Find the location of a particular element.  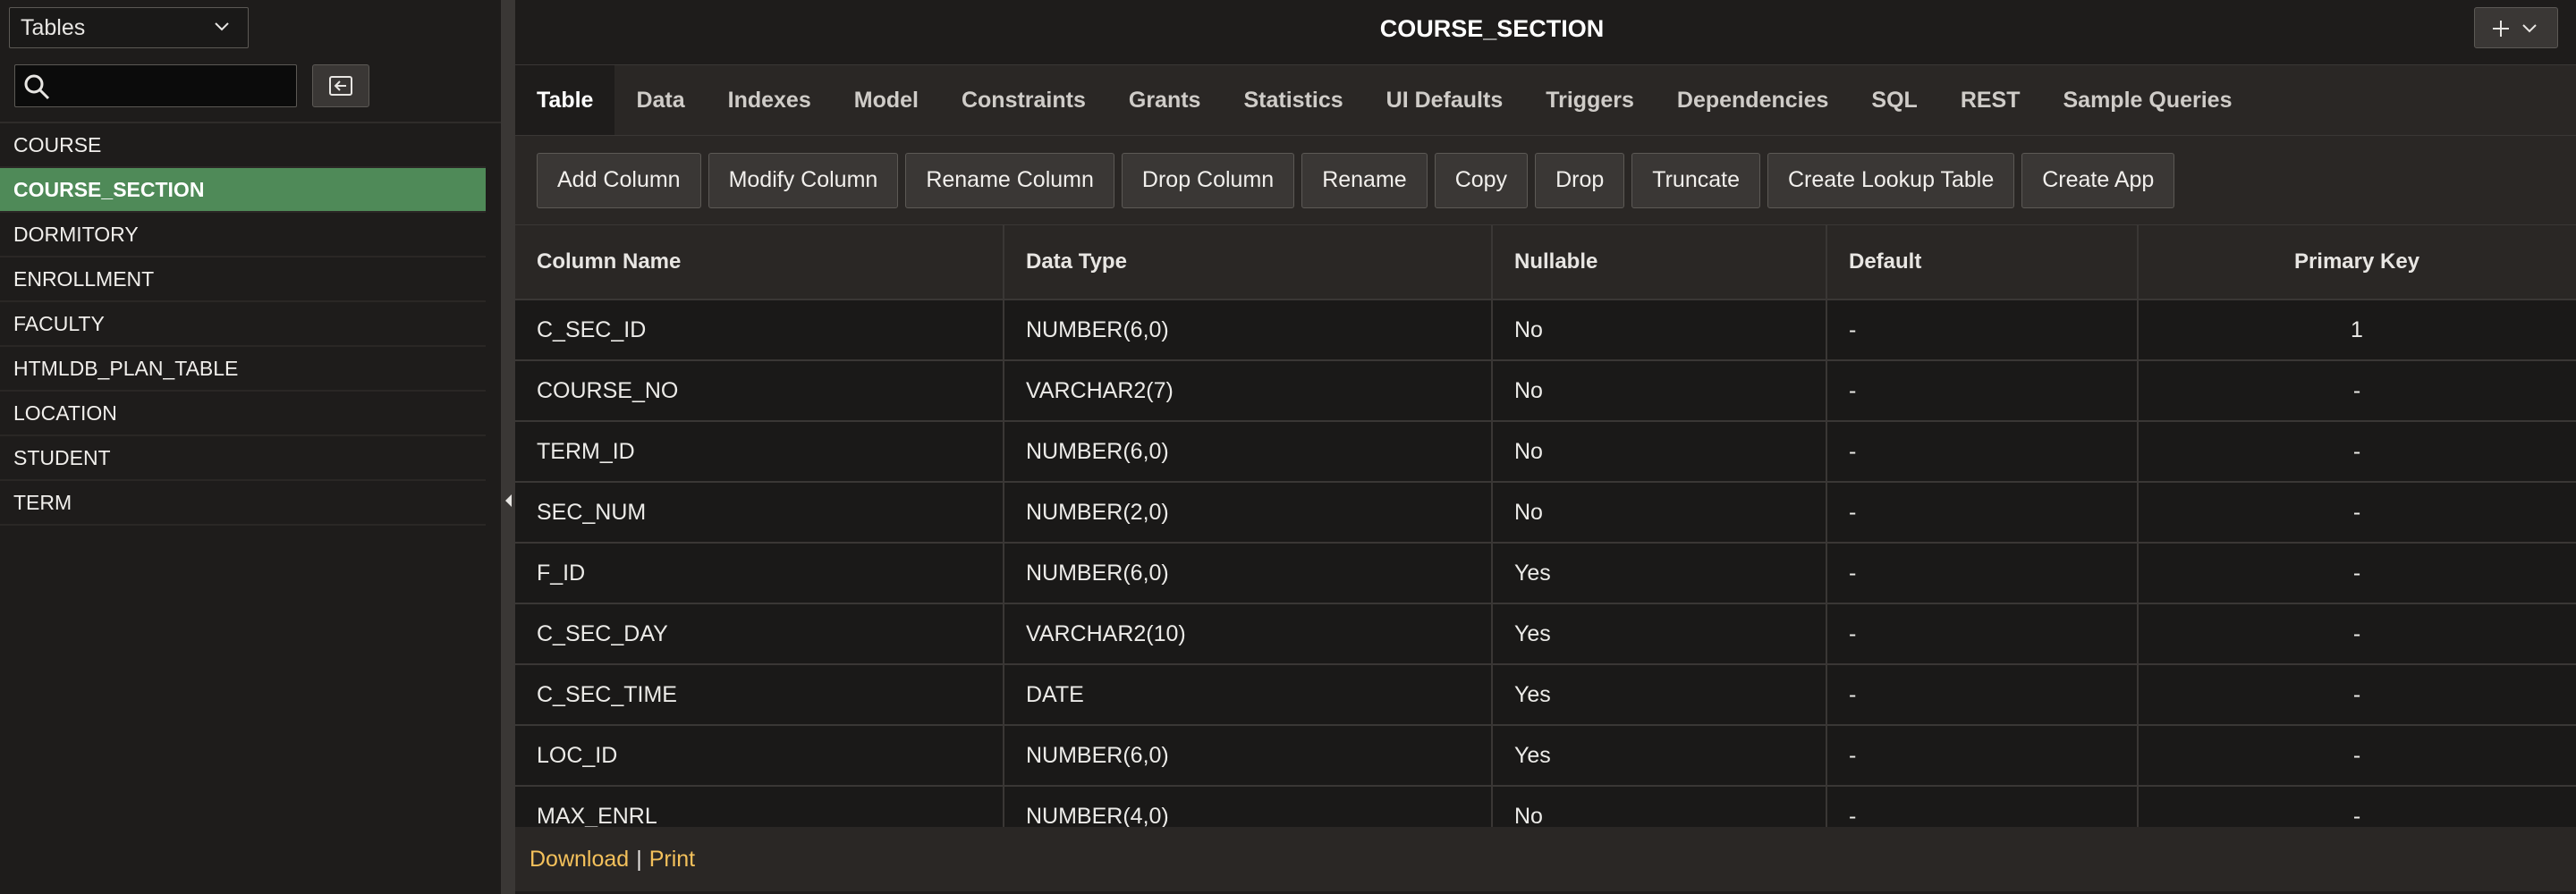

table-row: F_ID NUMBER(6,0) Yes - - is located at coordinates (1545, 573).